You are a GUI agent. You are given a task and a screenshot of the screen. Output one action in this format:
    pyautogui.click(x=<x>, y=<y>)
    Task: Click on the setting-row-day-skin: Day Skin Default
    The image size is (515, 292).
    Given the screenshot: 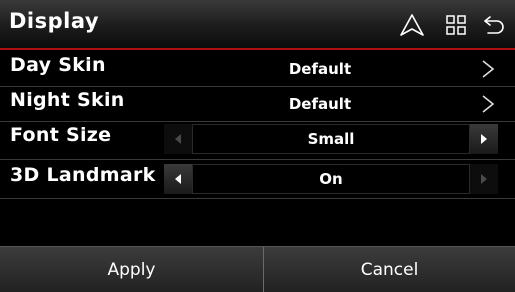 What is the action you would take?
    pyautogui.click(x=257, y=69)
    